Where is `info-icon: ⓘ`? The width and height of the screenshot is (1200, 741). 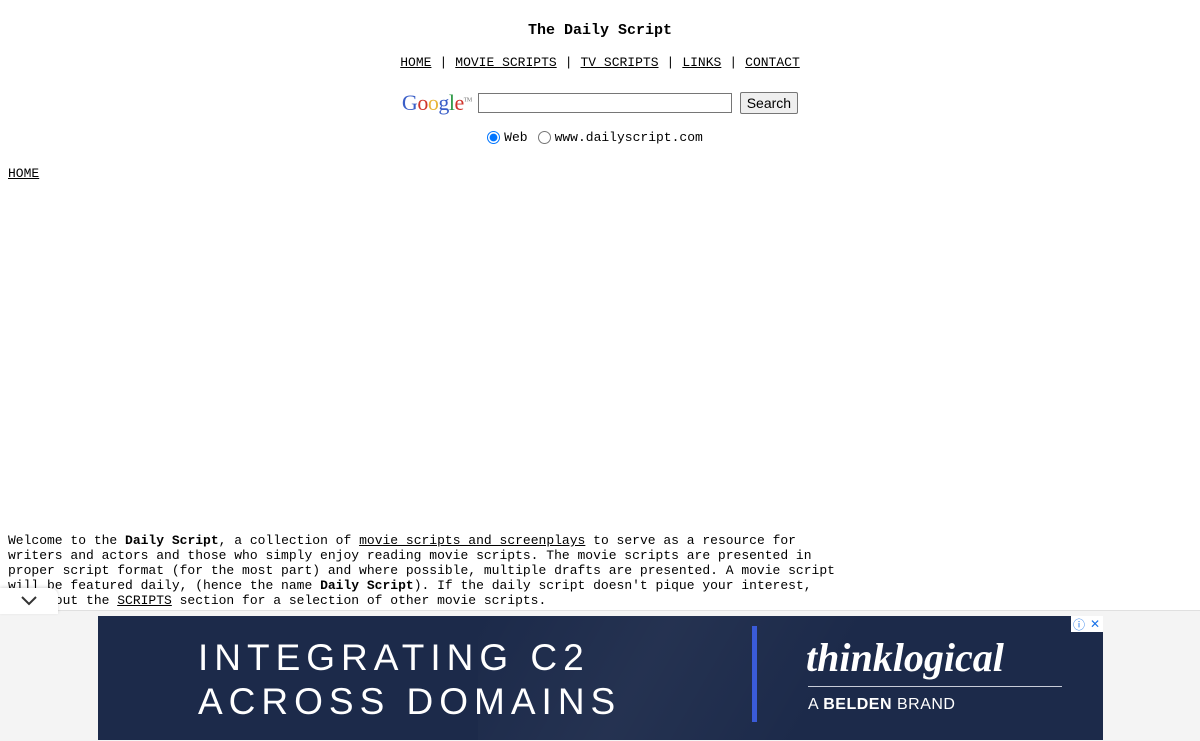
info-icon: ⓘ is located at coordinates (1079, 624).